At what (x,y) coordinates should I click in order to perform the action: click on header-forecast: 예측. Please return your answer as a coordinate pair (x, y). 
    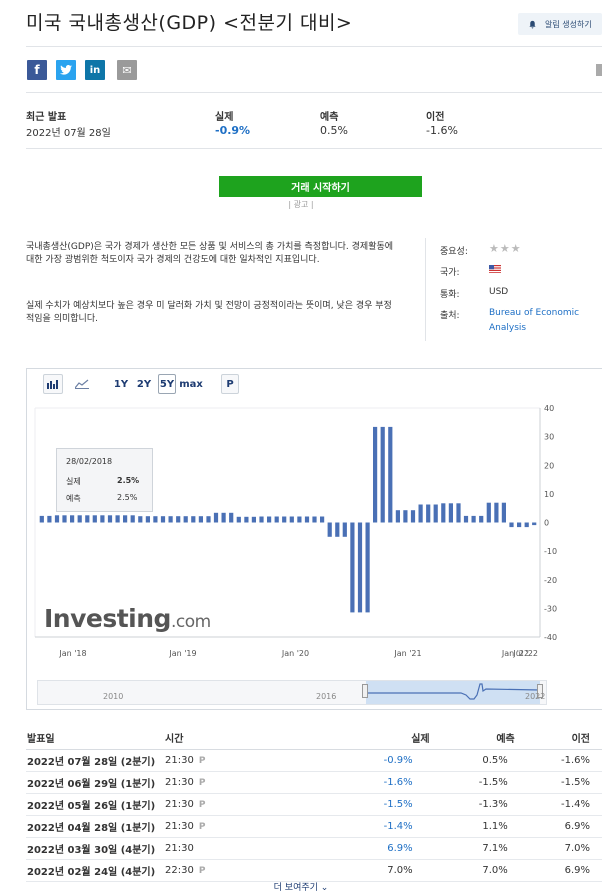
    Looking at the image, I should click on (473, 737).